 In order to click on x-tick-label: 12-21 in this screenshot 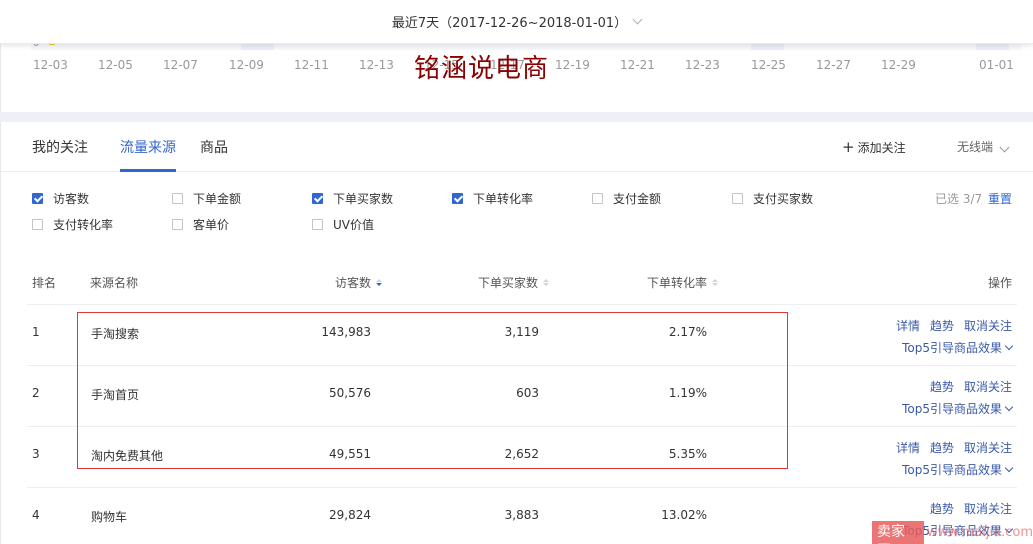, I will do `click(637, 65)`.